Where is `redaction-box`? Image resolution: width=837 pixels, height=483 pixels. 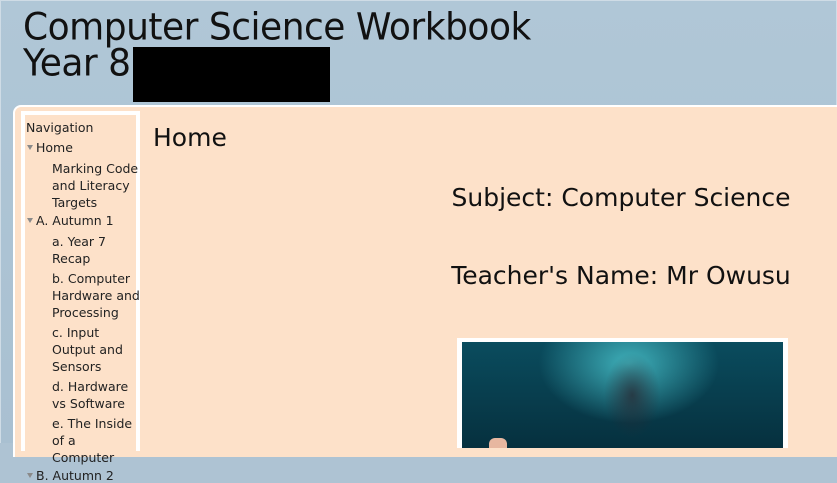 redaction-box is located at coordinates (231, 74).